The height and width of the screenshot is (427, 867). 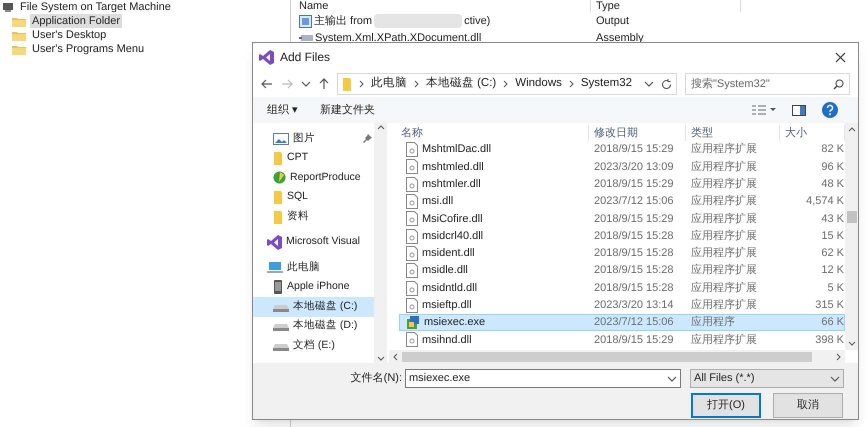 What do you see at coordinates (762, 84) in the screenshot?
I see `search-input: 搜索"System32"` at bounding box center [762, 84].